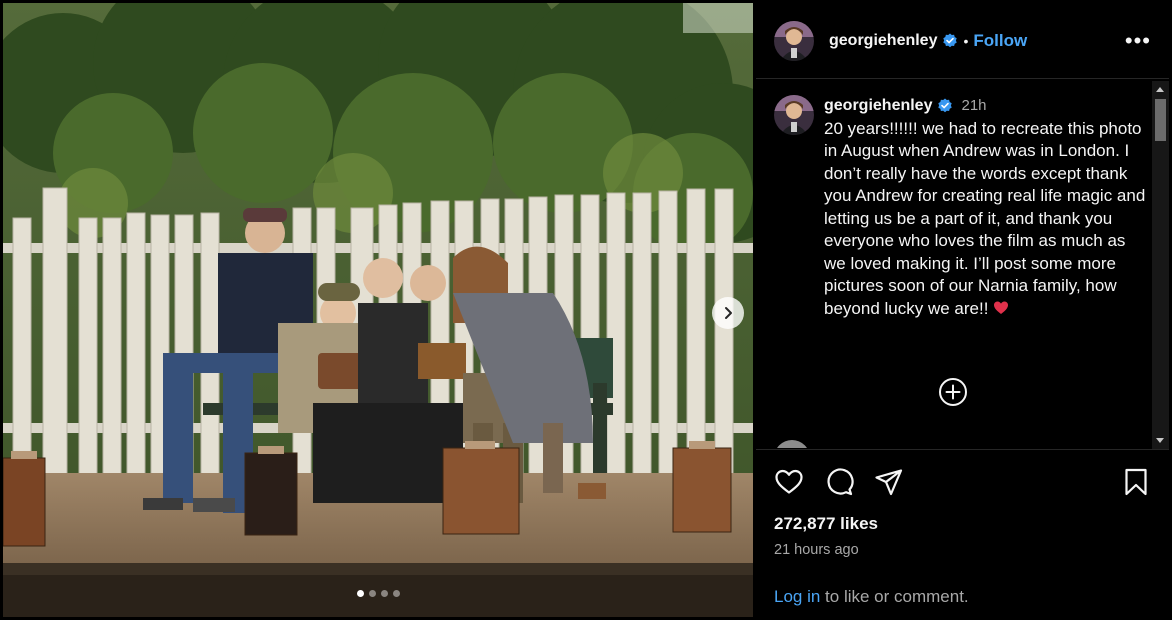  I want to click on action-bar, so click(962, 482).